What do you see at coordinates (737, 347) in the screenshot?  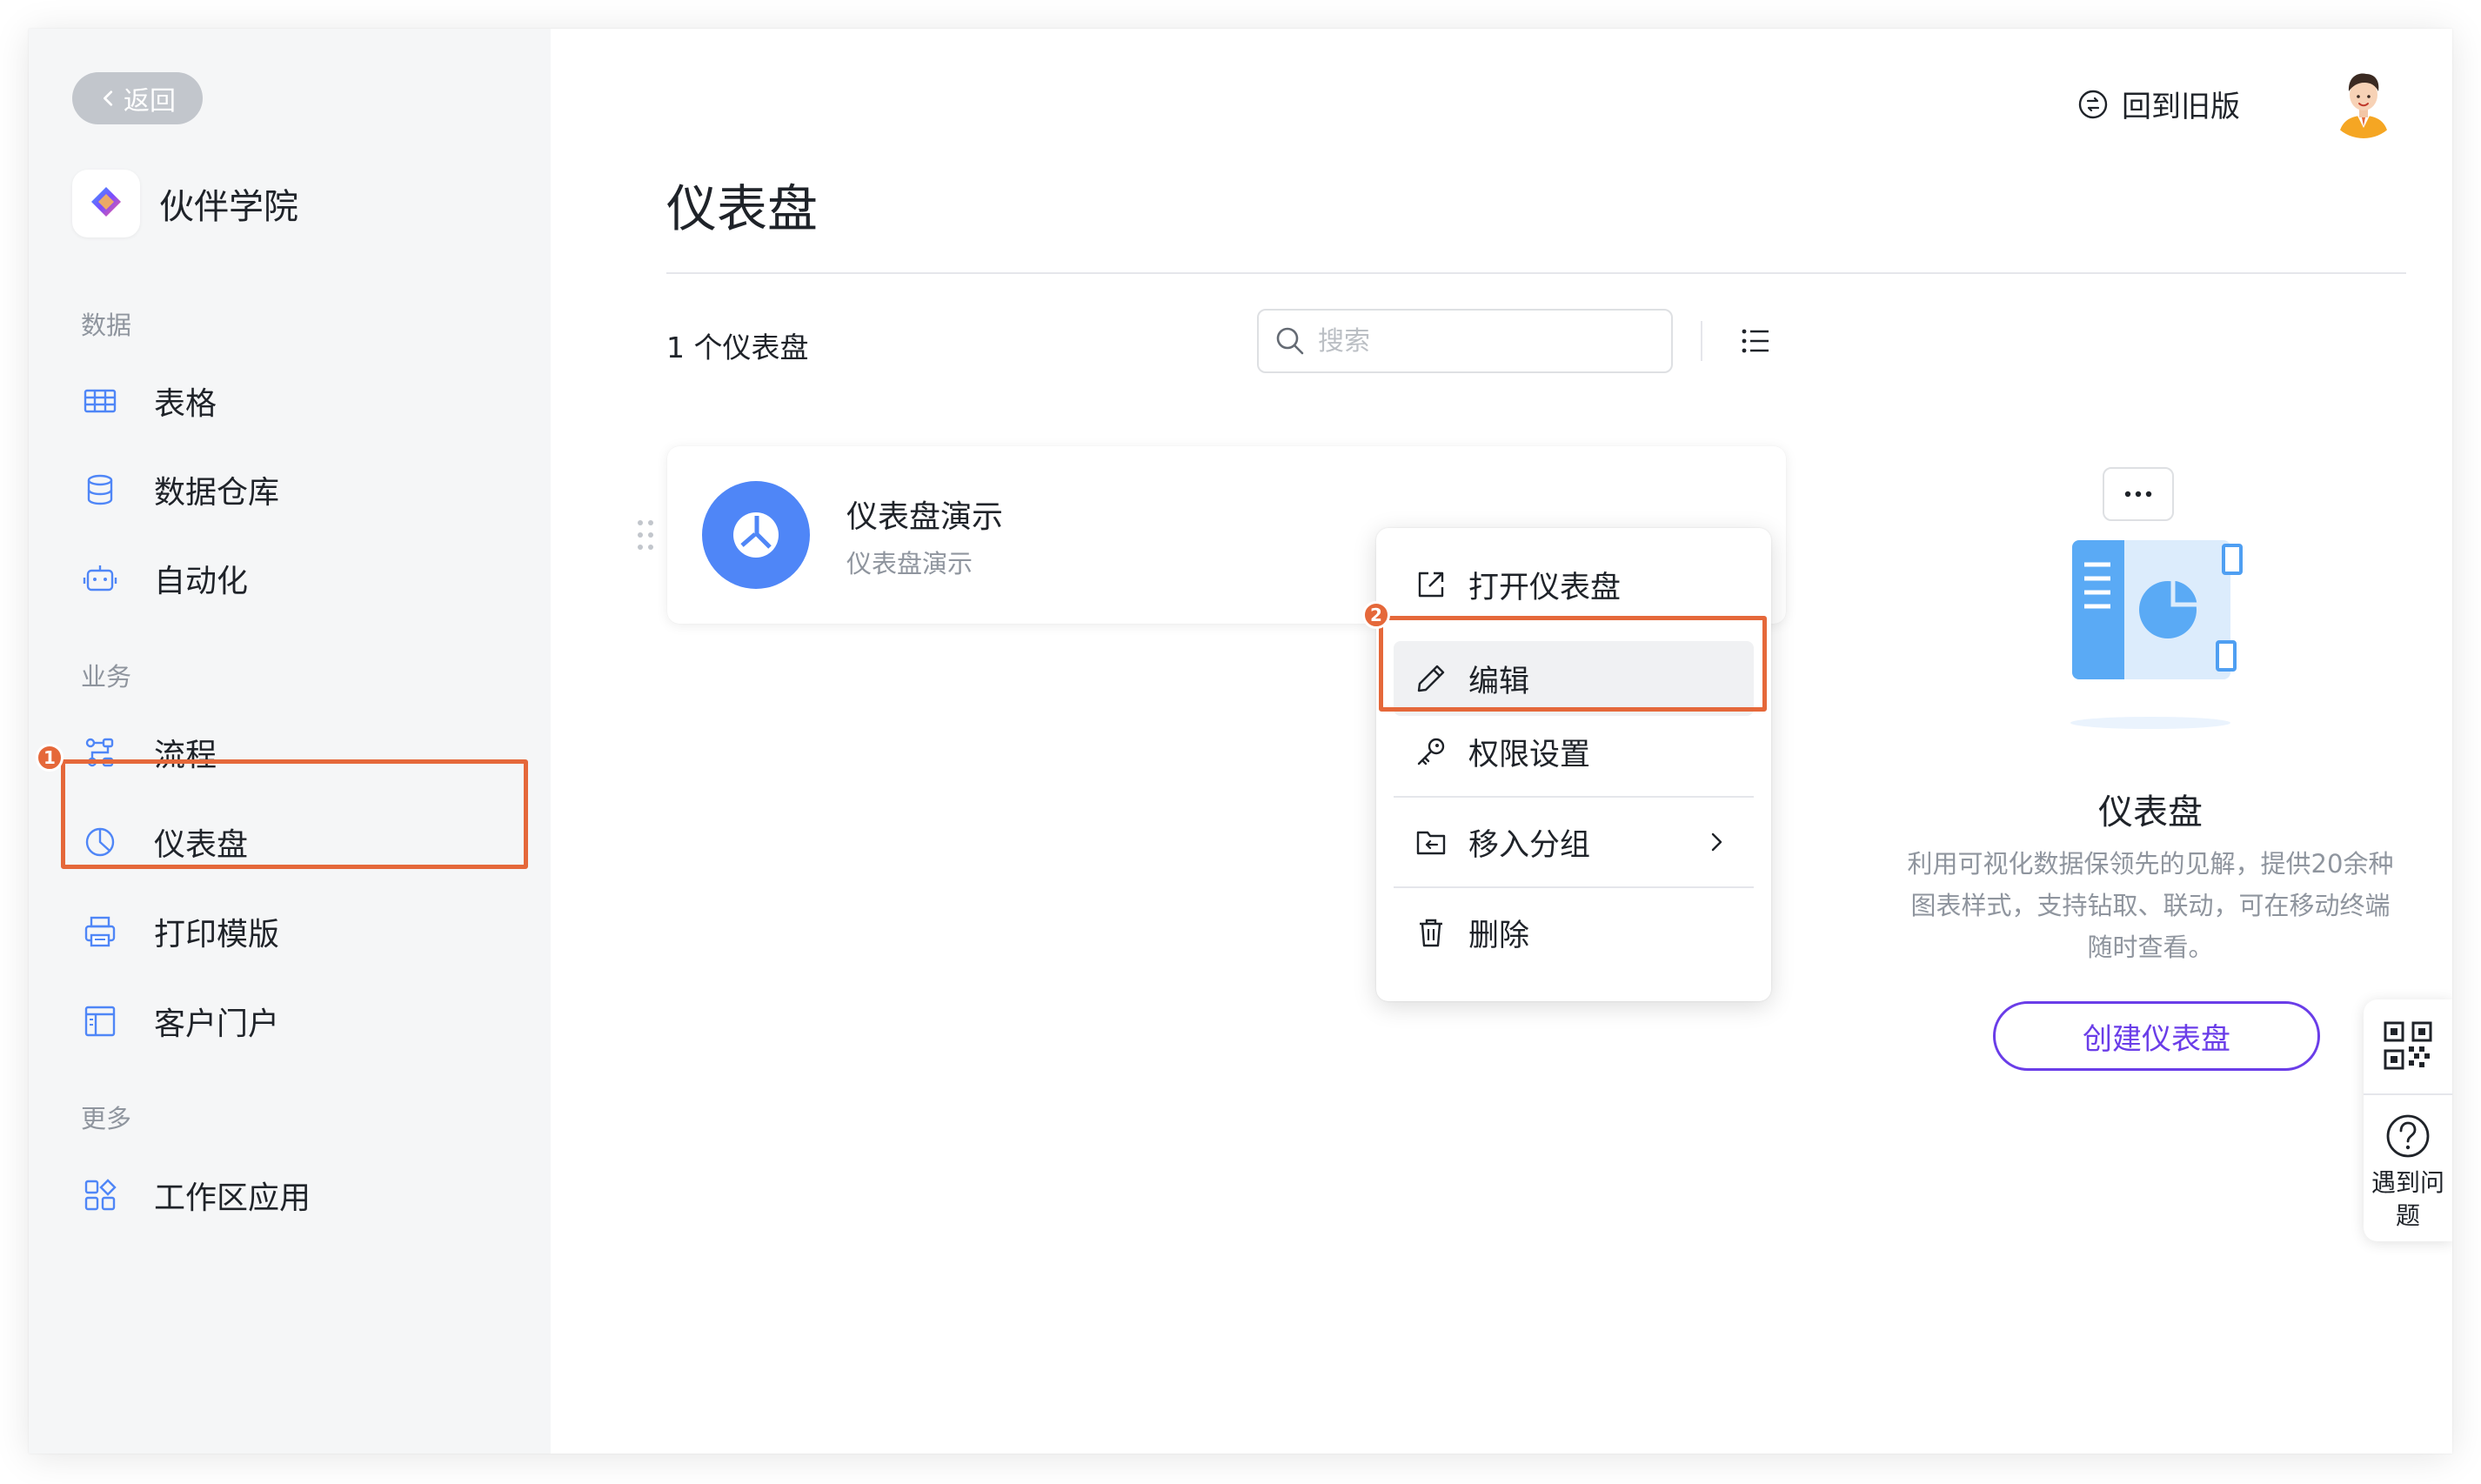 I see `dashboard-count: 1 个仪表盘` at bounding box center [737, 347].